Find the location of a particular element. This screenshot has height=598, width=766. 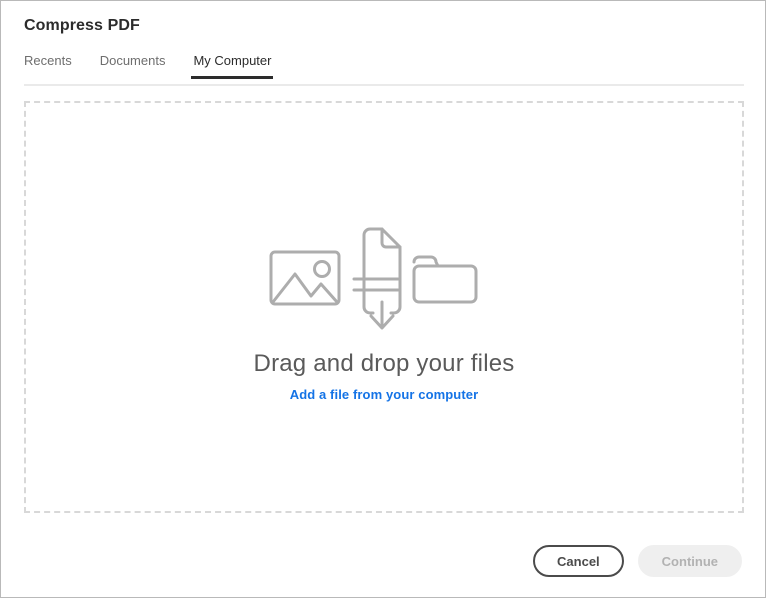

tab-recents: Recents is located at coordinates (48, 66).